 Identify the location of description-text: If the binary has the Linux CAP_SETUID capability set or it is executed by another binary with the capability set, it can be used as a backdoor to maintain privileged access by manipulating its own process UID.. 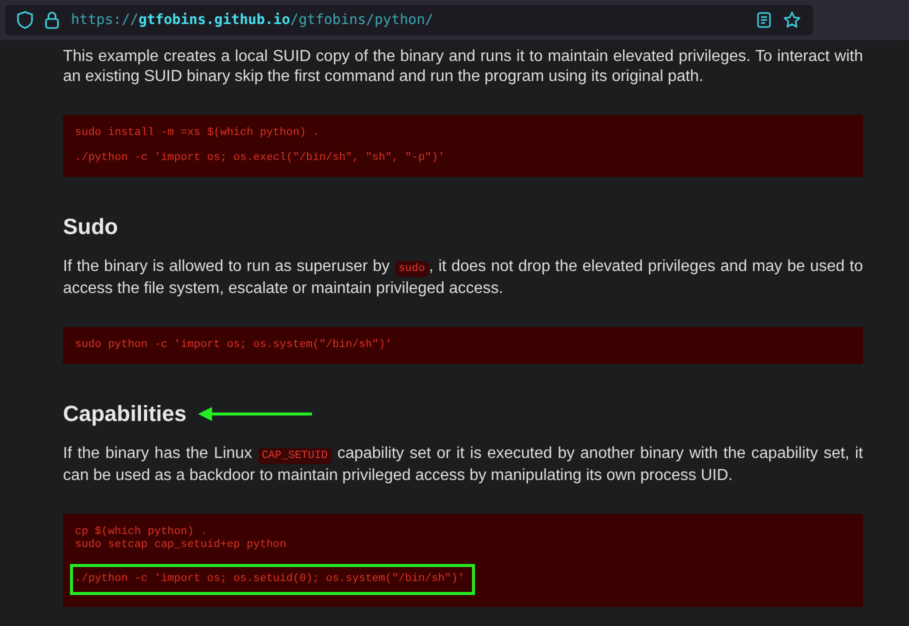
(463, 465).